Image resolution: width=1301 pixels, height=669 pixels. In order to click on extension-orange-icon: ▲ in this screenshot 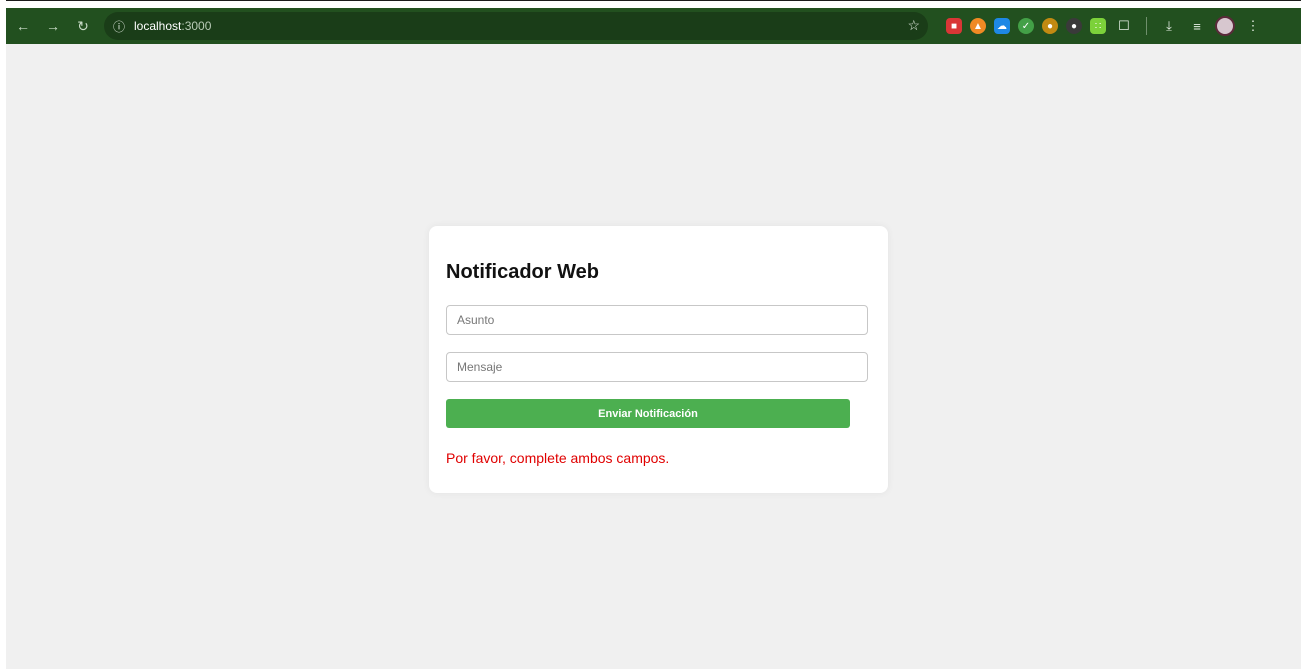, I will do `click(978, 26)`.